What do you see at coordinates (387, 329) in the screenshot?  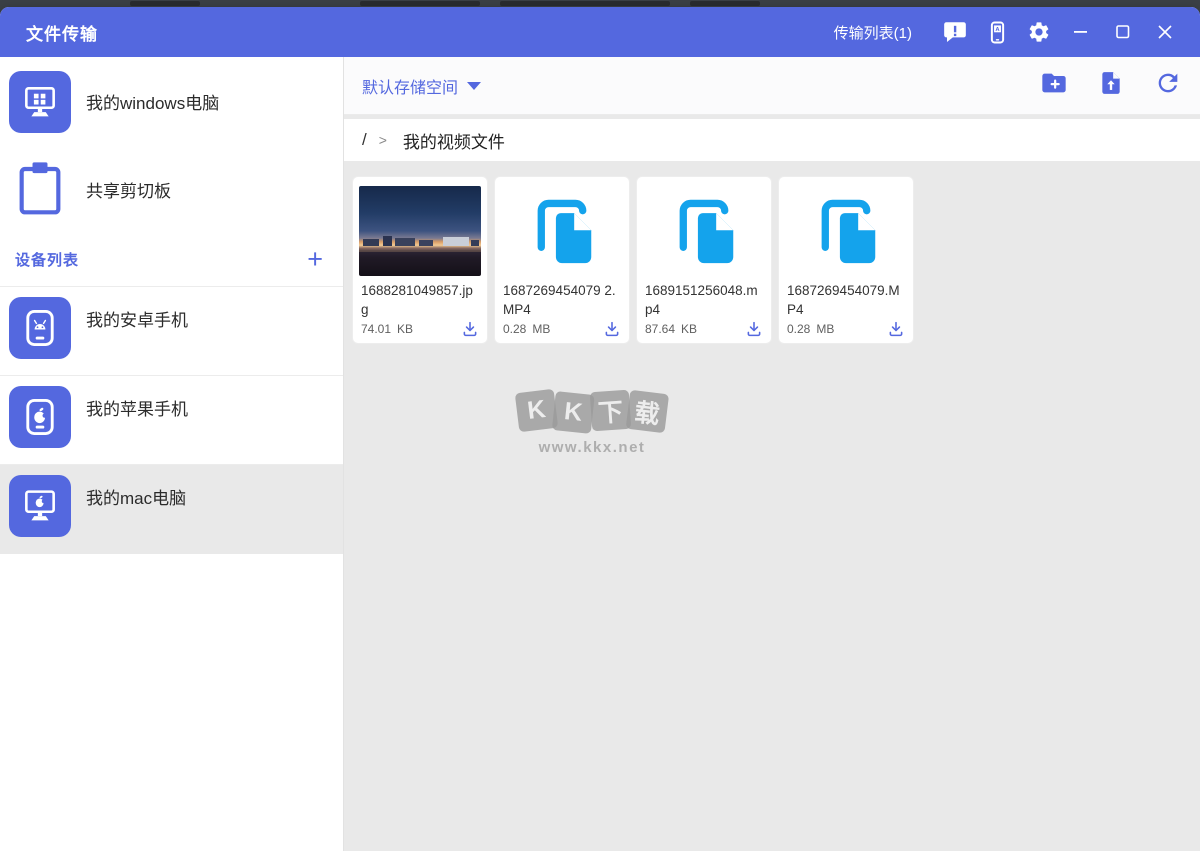 I see `file-size: 74.01 KB` at bounding box center [387, 329].